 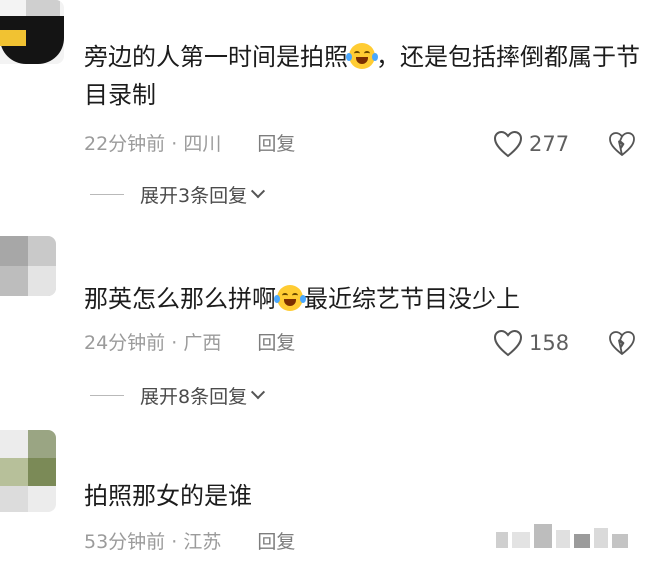 I want to click on comment-text: 拍照那女的是谁, so click(x=168, y=496).